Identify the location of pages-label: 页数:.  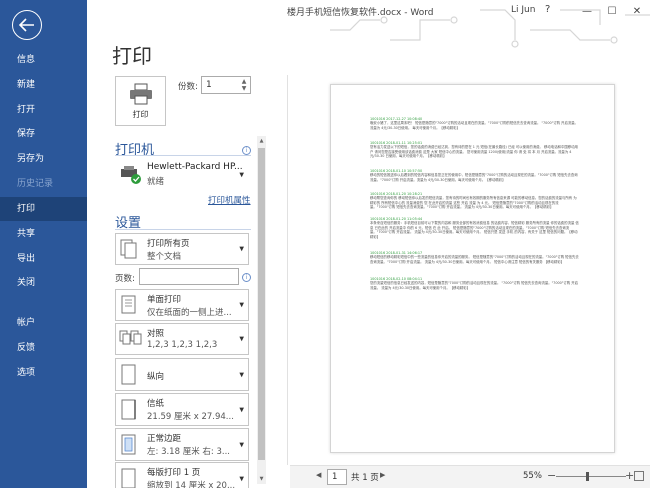
(125, 279).